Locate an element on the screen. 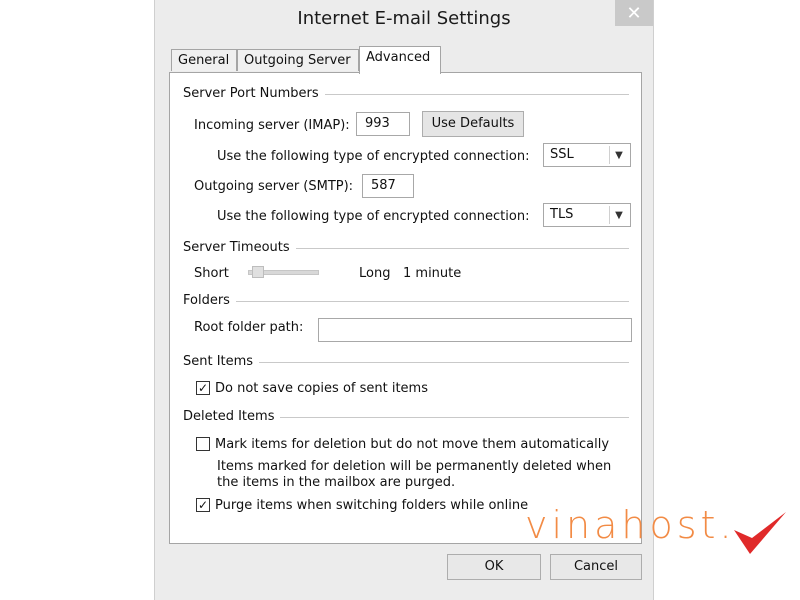  deletion-info-line2: the items in the mailbox are purged. is located at coordinates (336, 482).